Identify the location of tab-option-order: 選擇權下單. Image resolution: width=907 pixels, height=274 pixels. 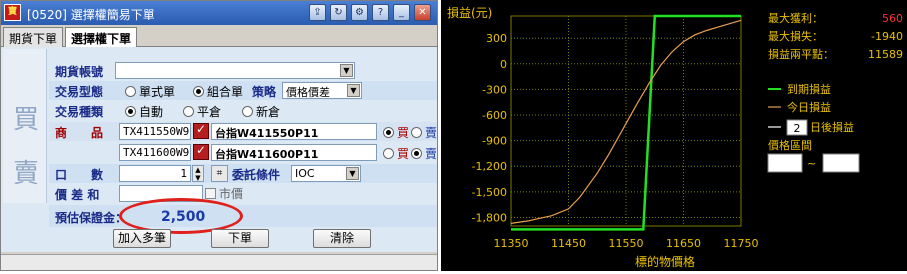
(101, 37).